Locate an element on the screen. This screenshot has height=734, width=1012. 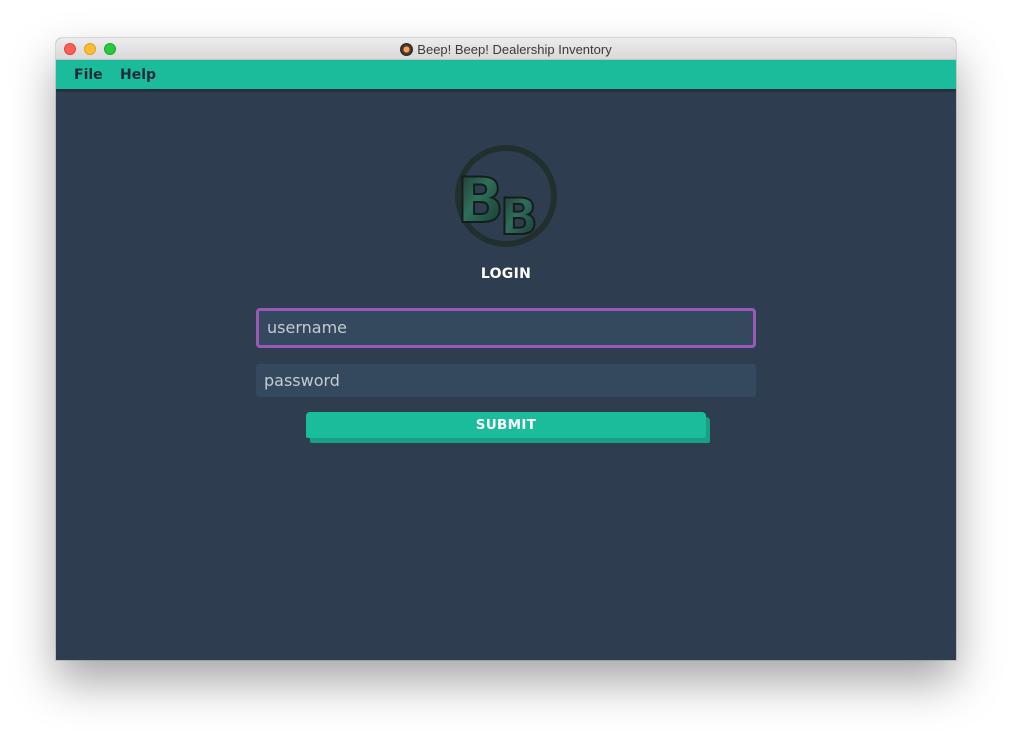
password-input: password is located at coordinates (506, 380).